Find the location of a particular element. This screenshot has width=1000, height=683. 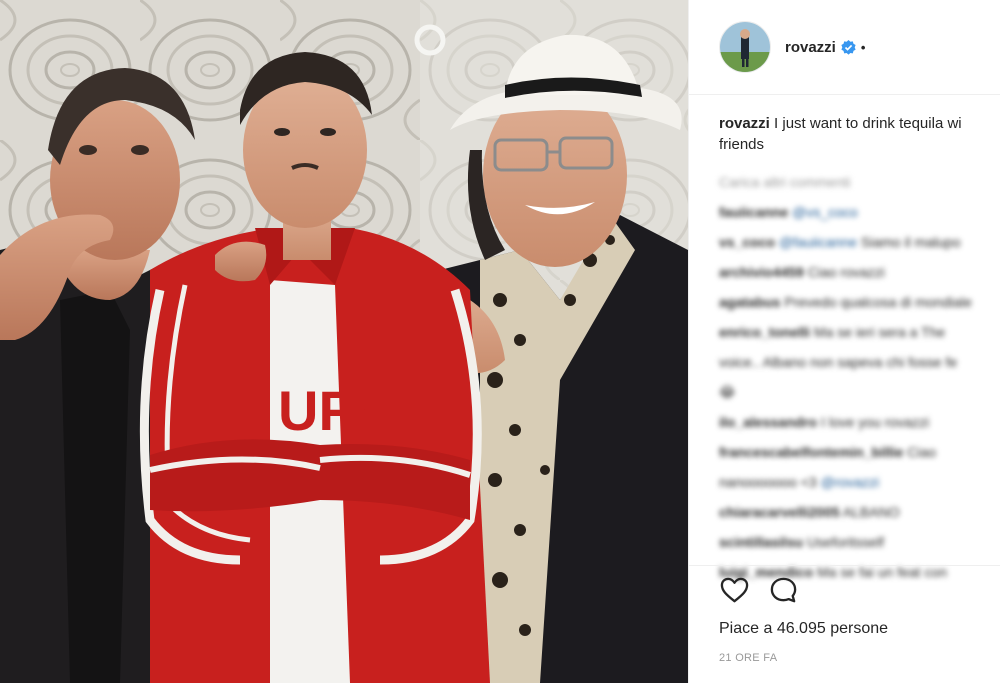

comment-text: voice.. Albano non sapeva chi fosse fe is located at coordinates (838, 362).